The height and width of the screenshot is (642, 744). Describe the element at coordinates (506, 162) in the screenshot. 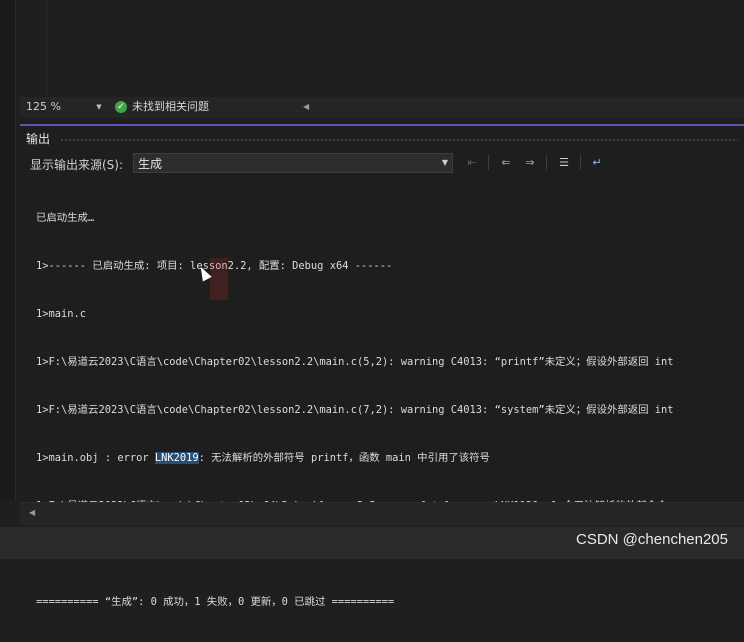

I see `previous-message-icon: ⇐` at that location.